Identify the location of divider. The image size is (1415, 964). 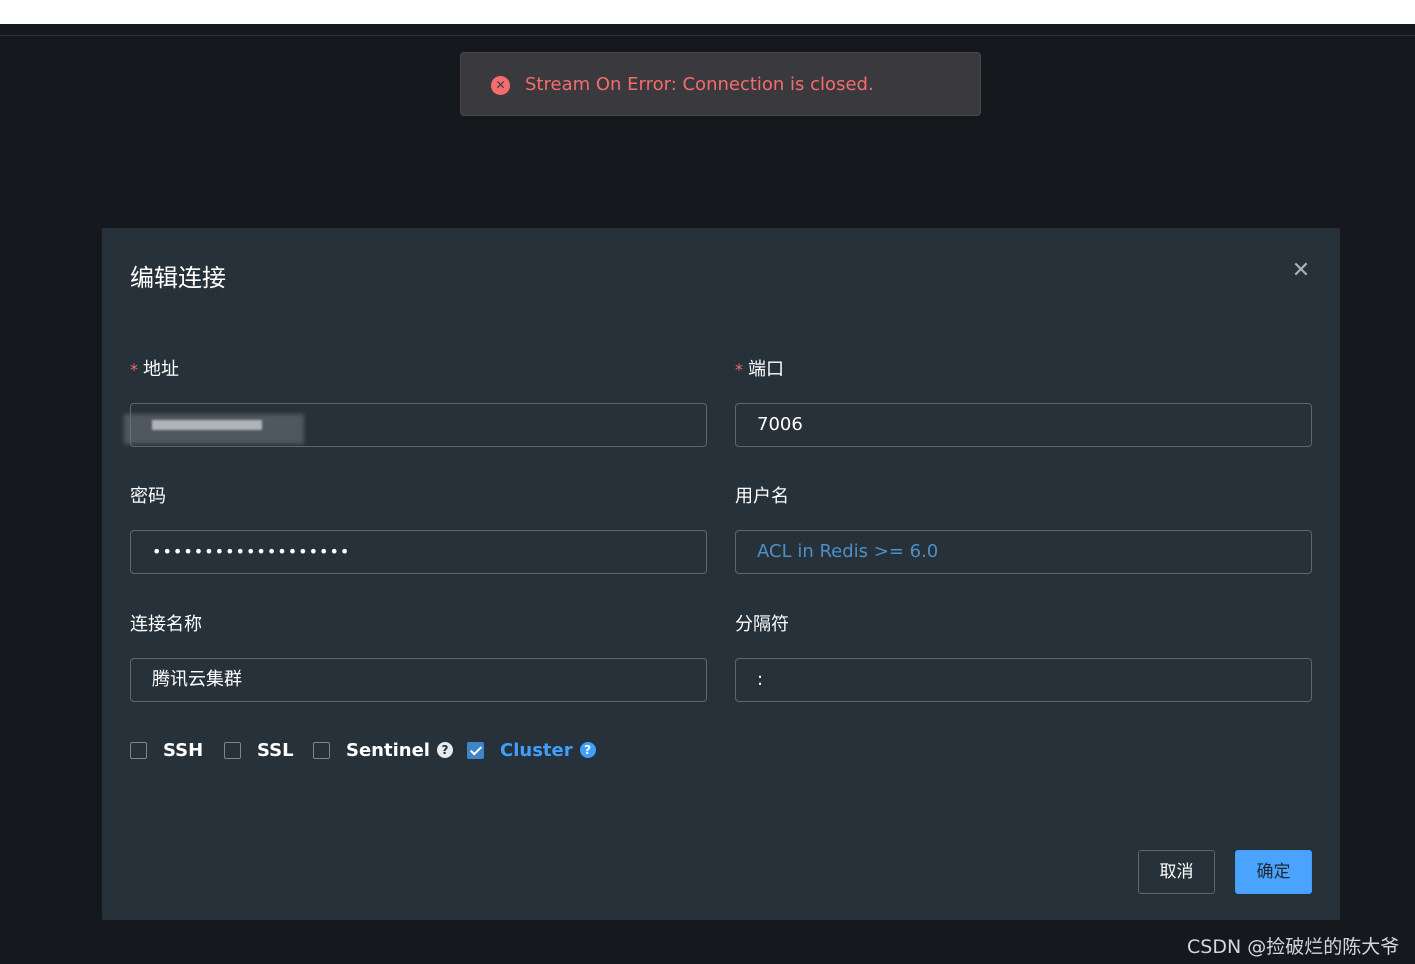
(707, 35).